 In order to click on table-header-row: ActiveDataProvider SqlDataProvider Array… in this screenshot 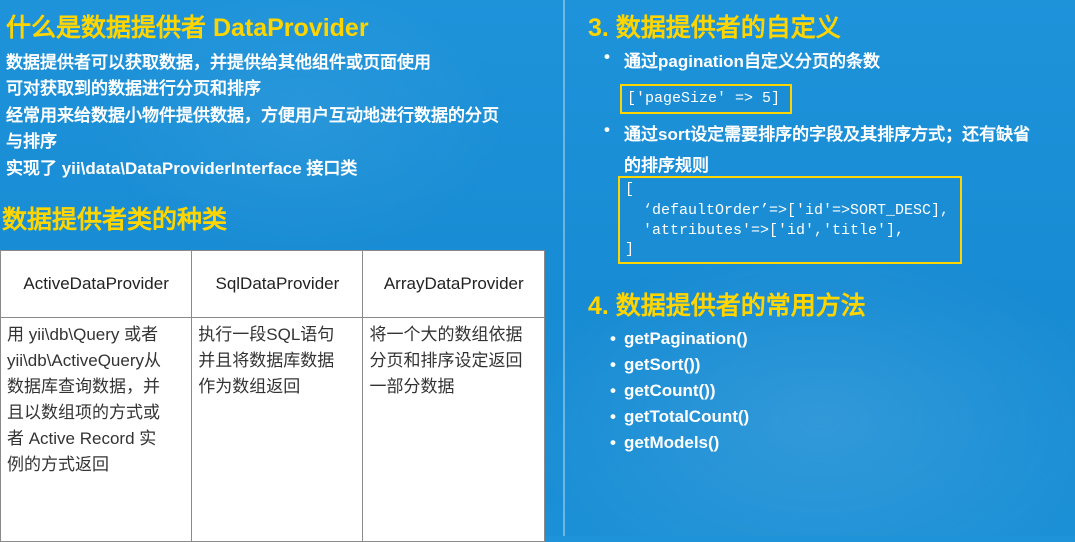, I will do `click(272, 284)`.